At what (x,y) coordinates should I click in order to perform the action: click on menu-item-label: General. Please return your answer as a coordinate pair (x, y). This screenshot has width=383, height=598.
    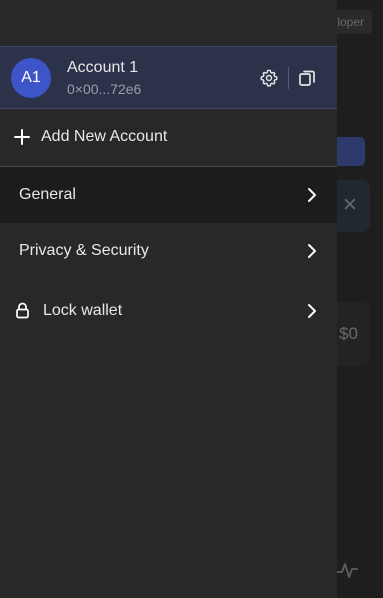
    Looking at the image, I should click on (47, 194).